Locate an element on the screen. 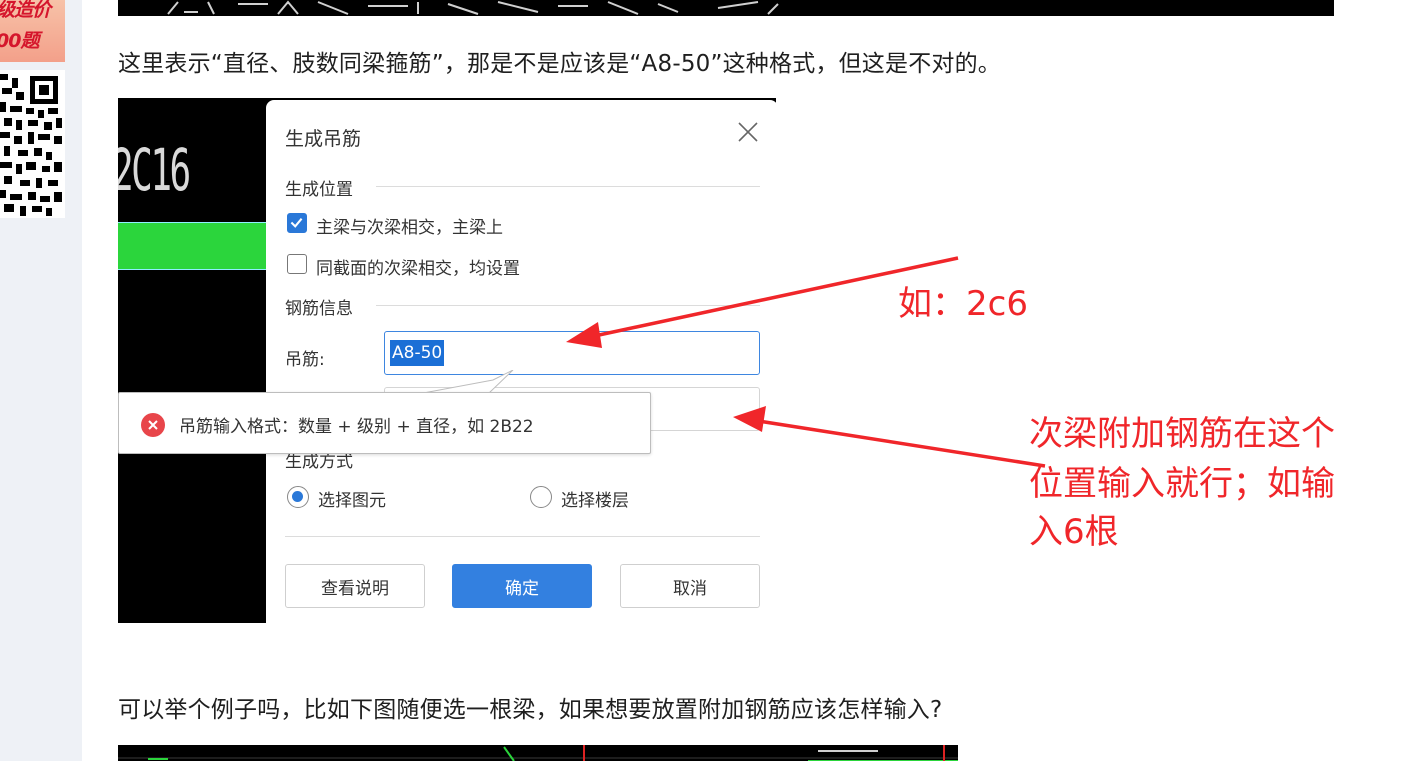  select-floor-label: 选择楼层 is located at coordinates (595, 501).